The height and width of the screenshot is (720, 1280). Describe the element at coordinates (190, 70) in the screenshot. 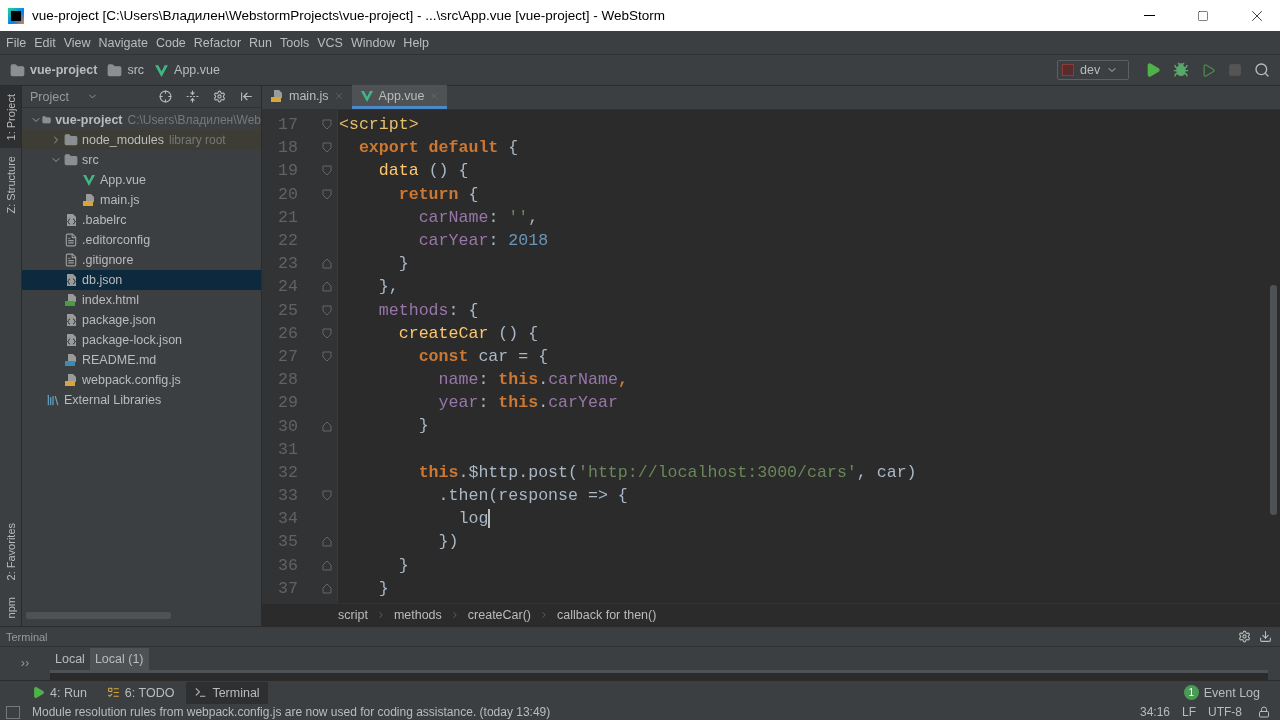

I see `nav-crumb: App.vue` at that location.